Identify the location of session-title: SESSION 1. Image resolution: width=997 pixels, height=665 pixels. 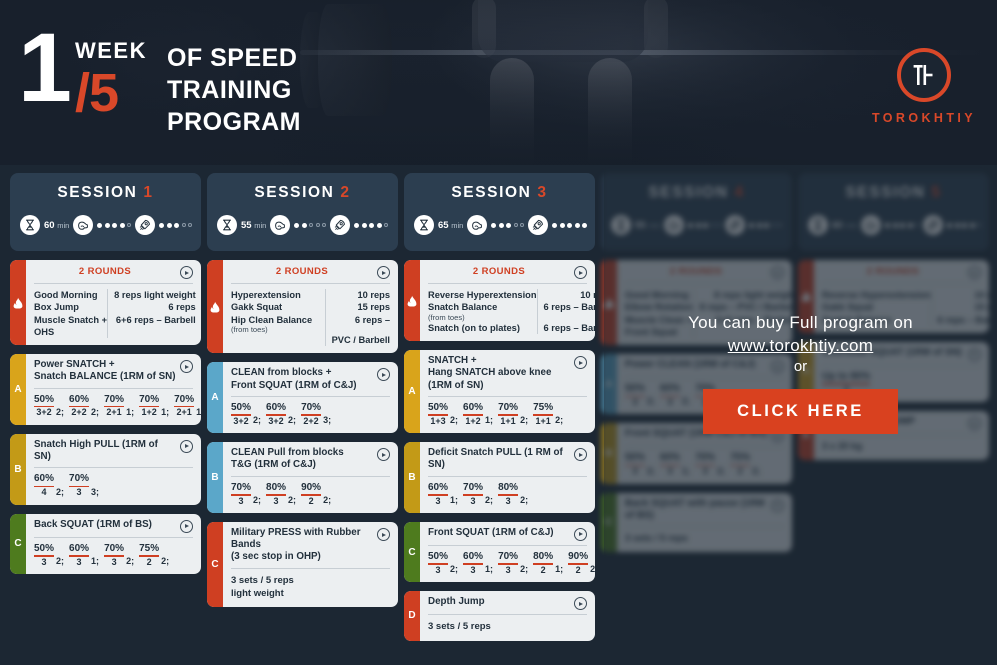
(105, 192).